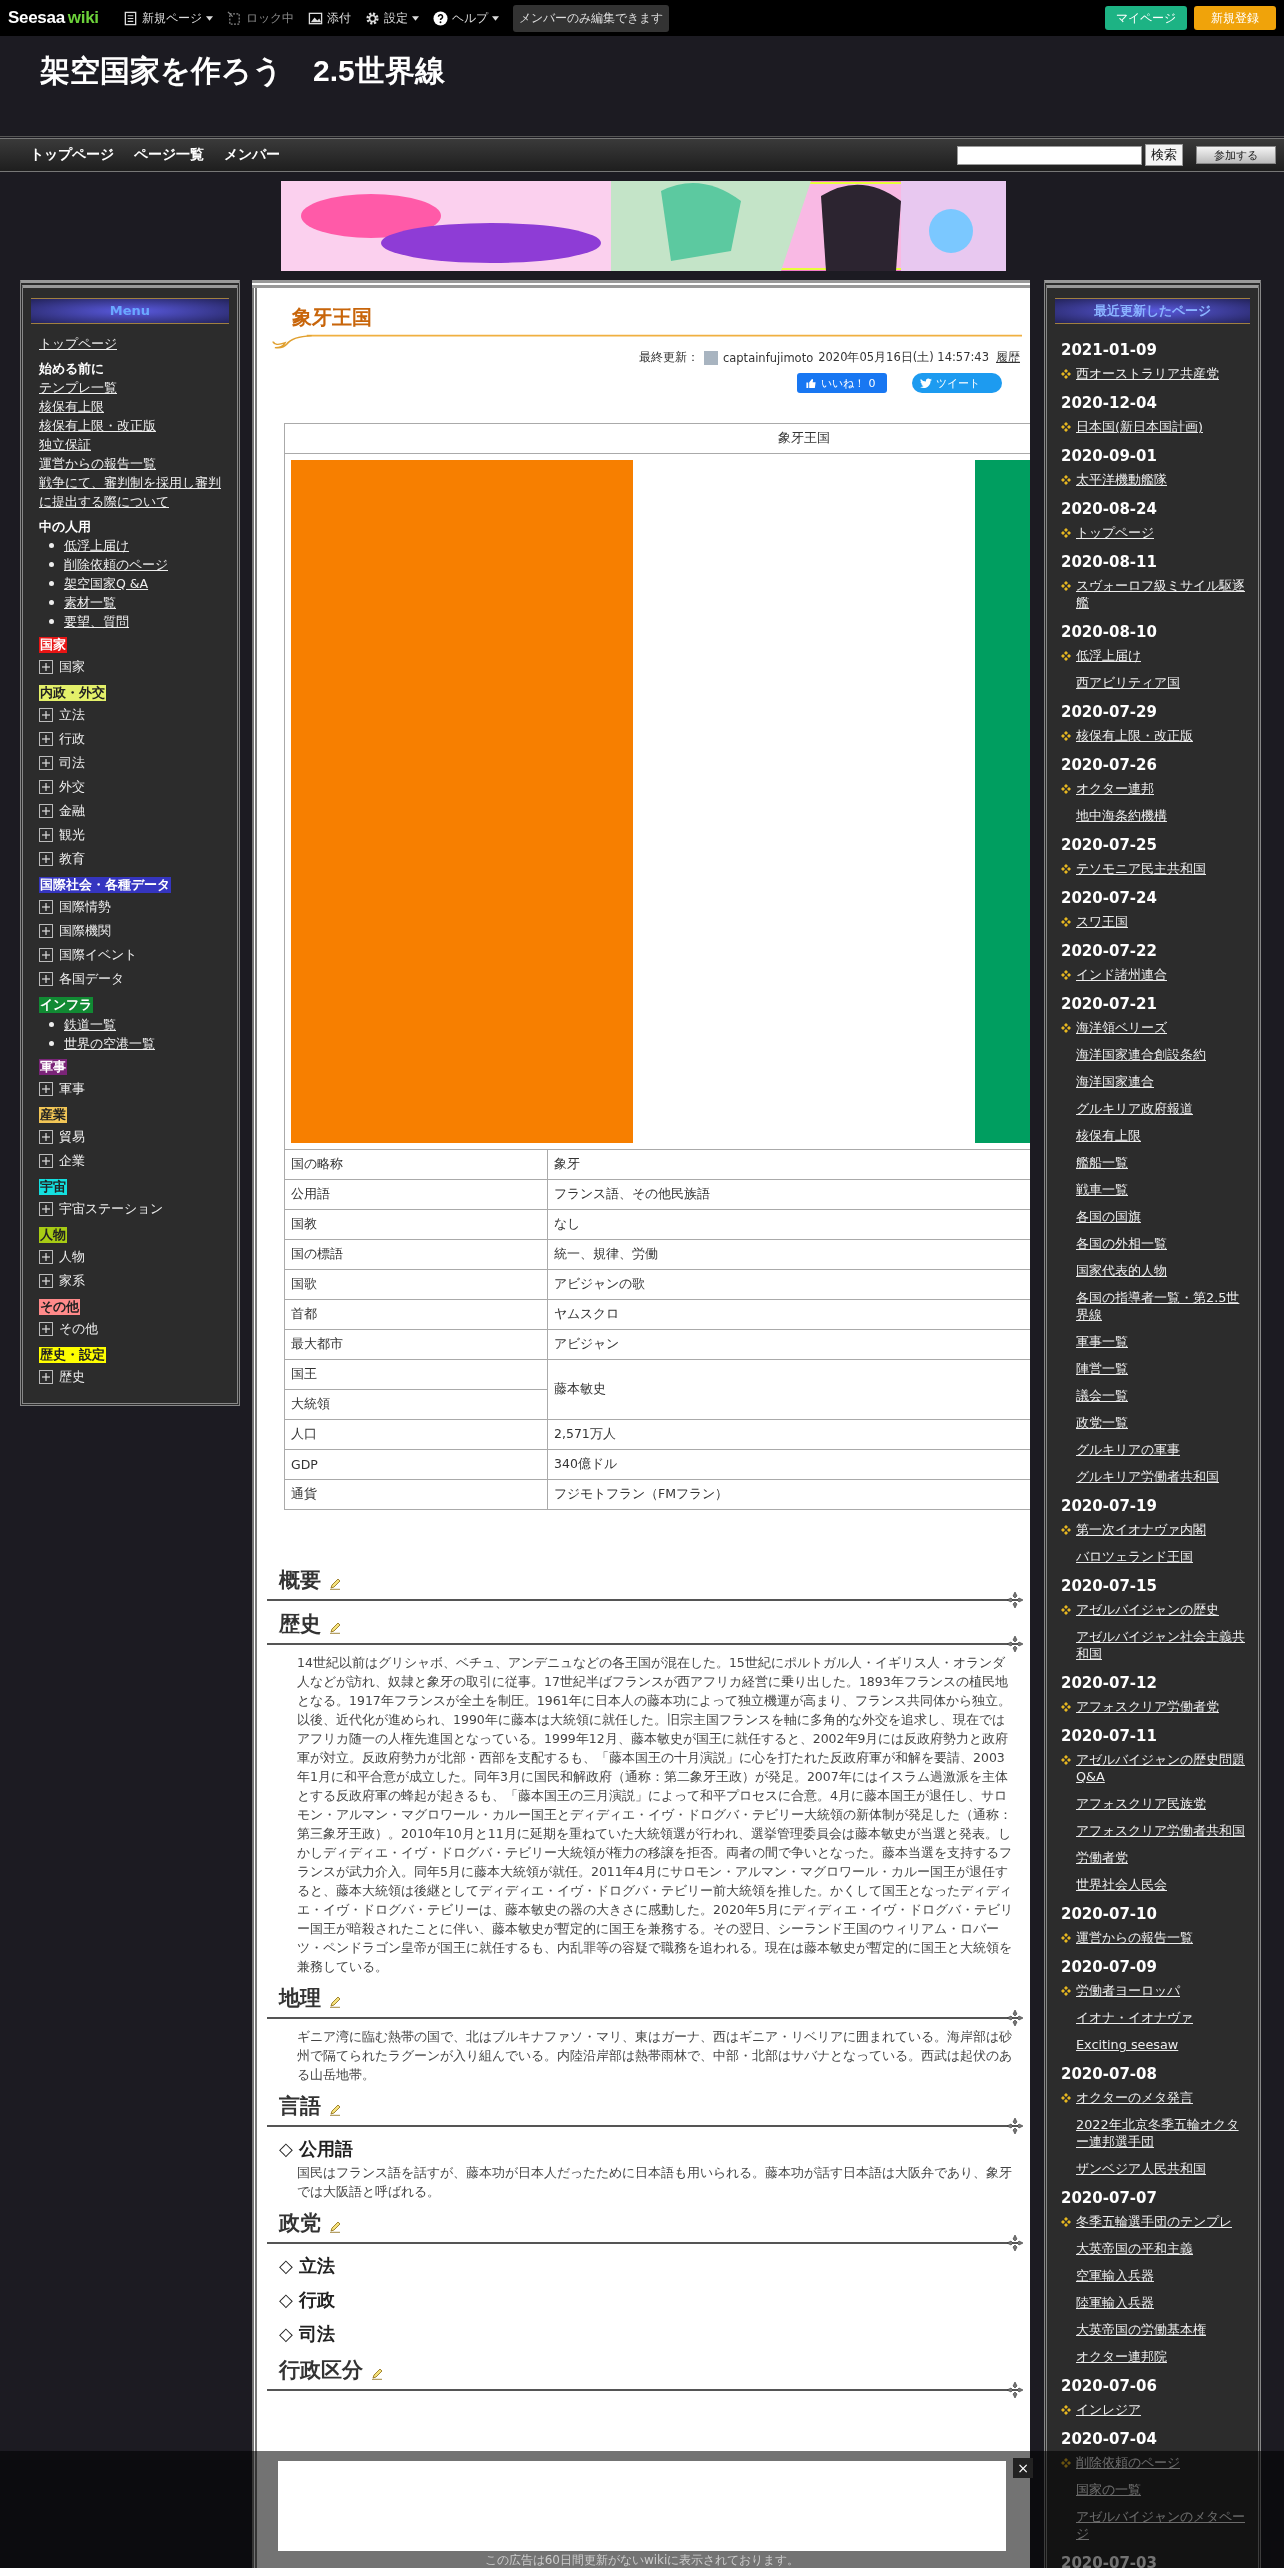 Image resolution: width=1284 pixels, height=2568 pixels. What do you see at coordinates (1121, 974) in the screenshot?
I see `recent-page-link: インド諸州連合` at bounding box center [1121, 974].